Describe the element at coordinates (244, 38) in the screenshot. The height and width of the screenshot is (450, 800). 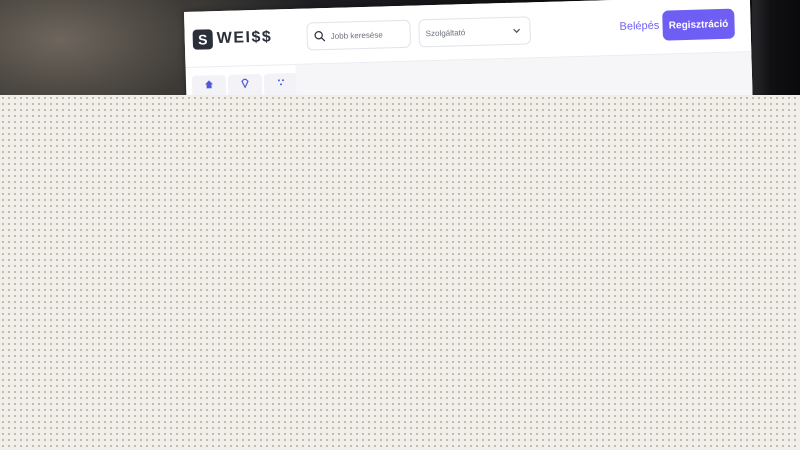
I see `logo-text: WEI$$` at that location.